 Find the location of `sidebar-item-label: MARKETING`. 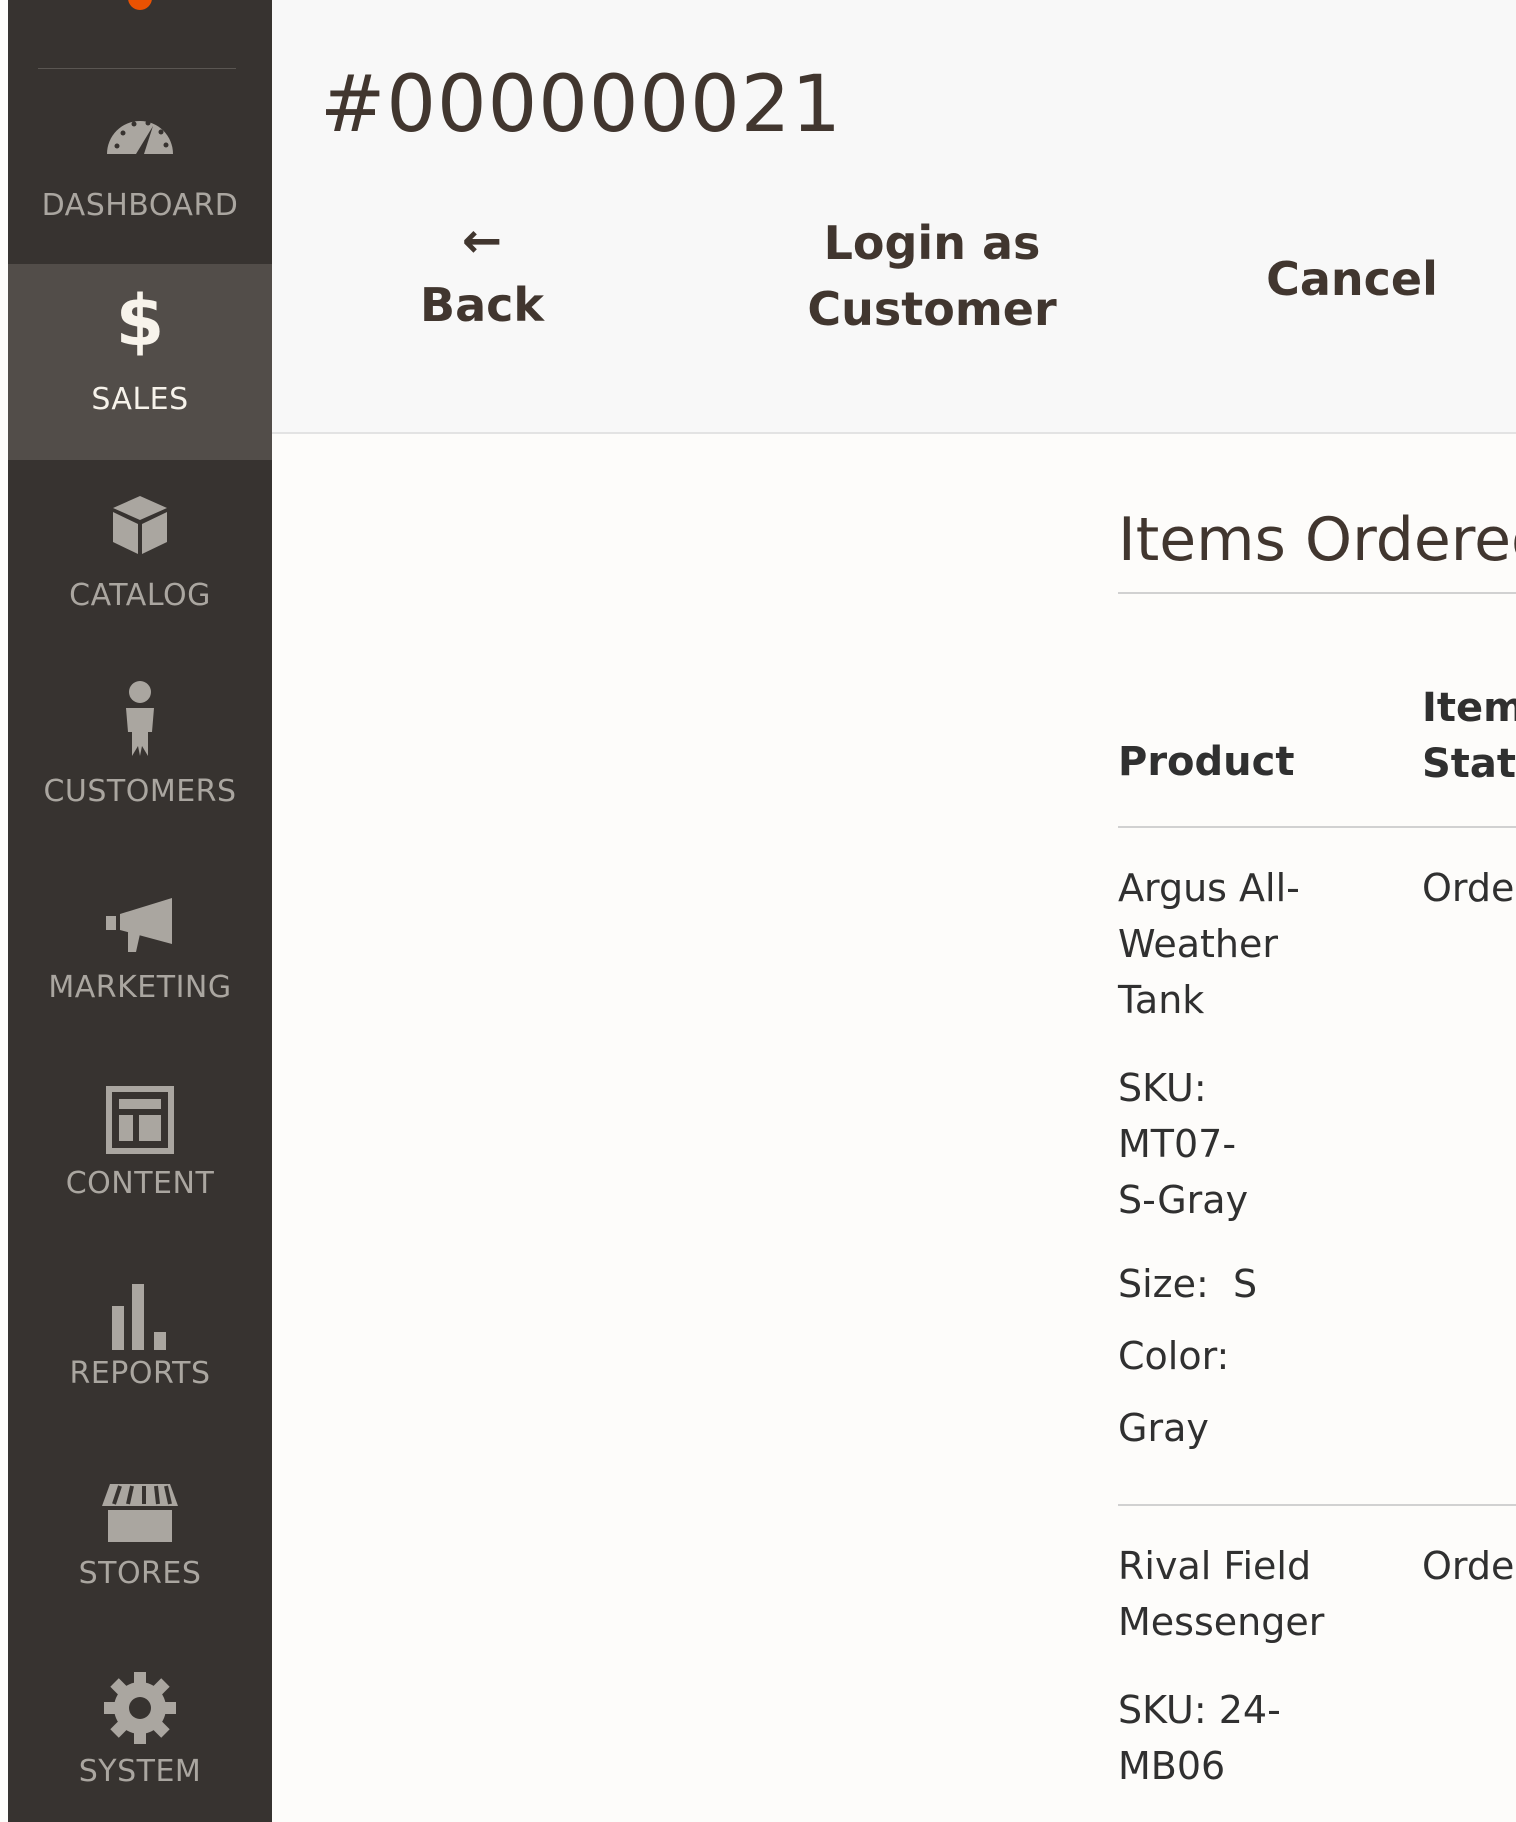

sidebar-item-label: MARKETING is located at coordinates (140, 987).